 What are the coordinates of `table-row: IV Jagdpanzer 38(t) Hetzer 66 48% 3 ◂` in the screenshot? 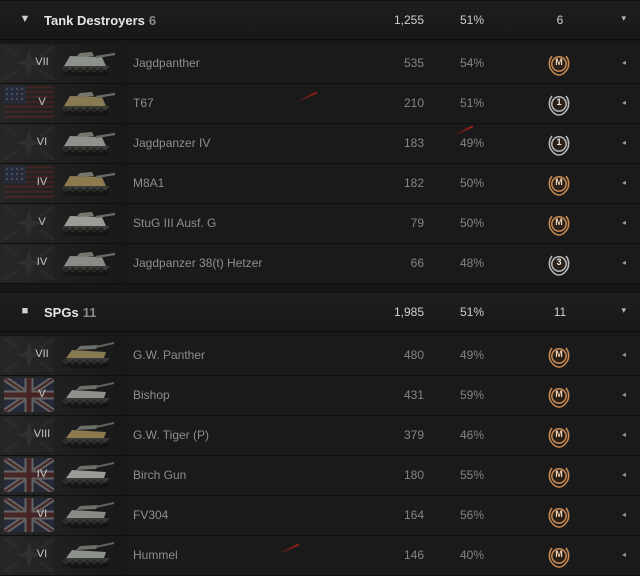 It's located at (320, 264).